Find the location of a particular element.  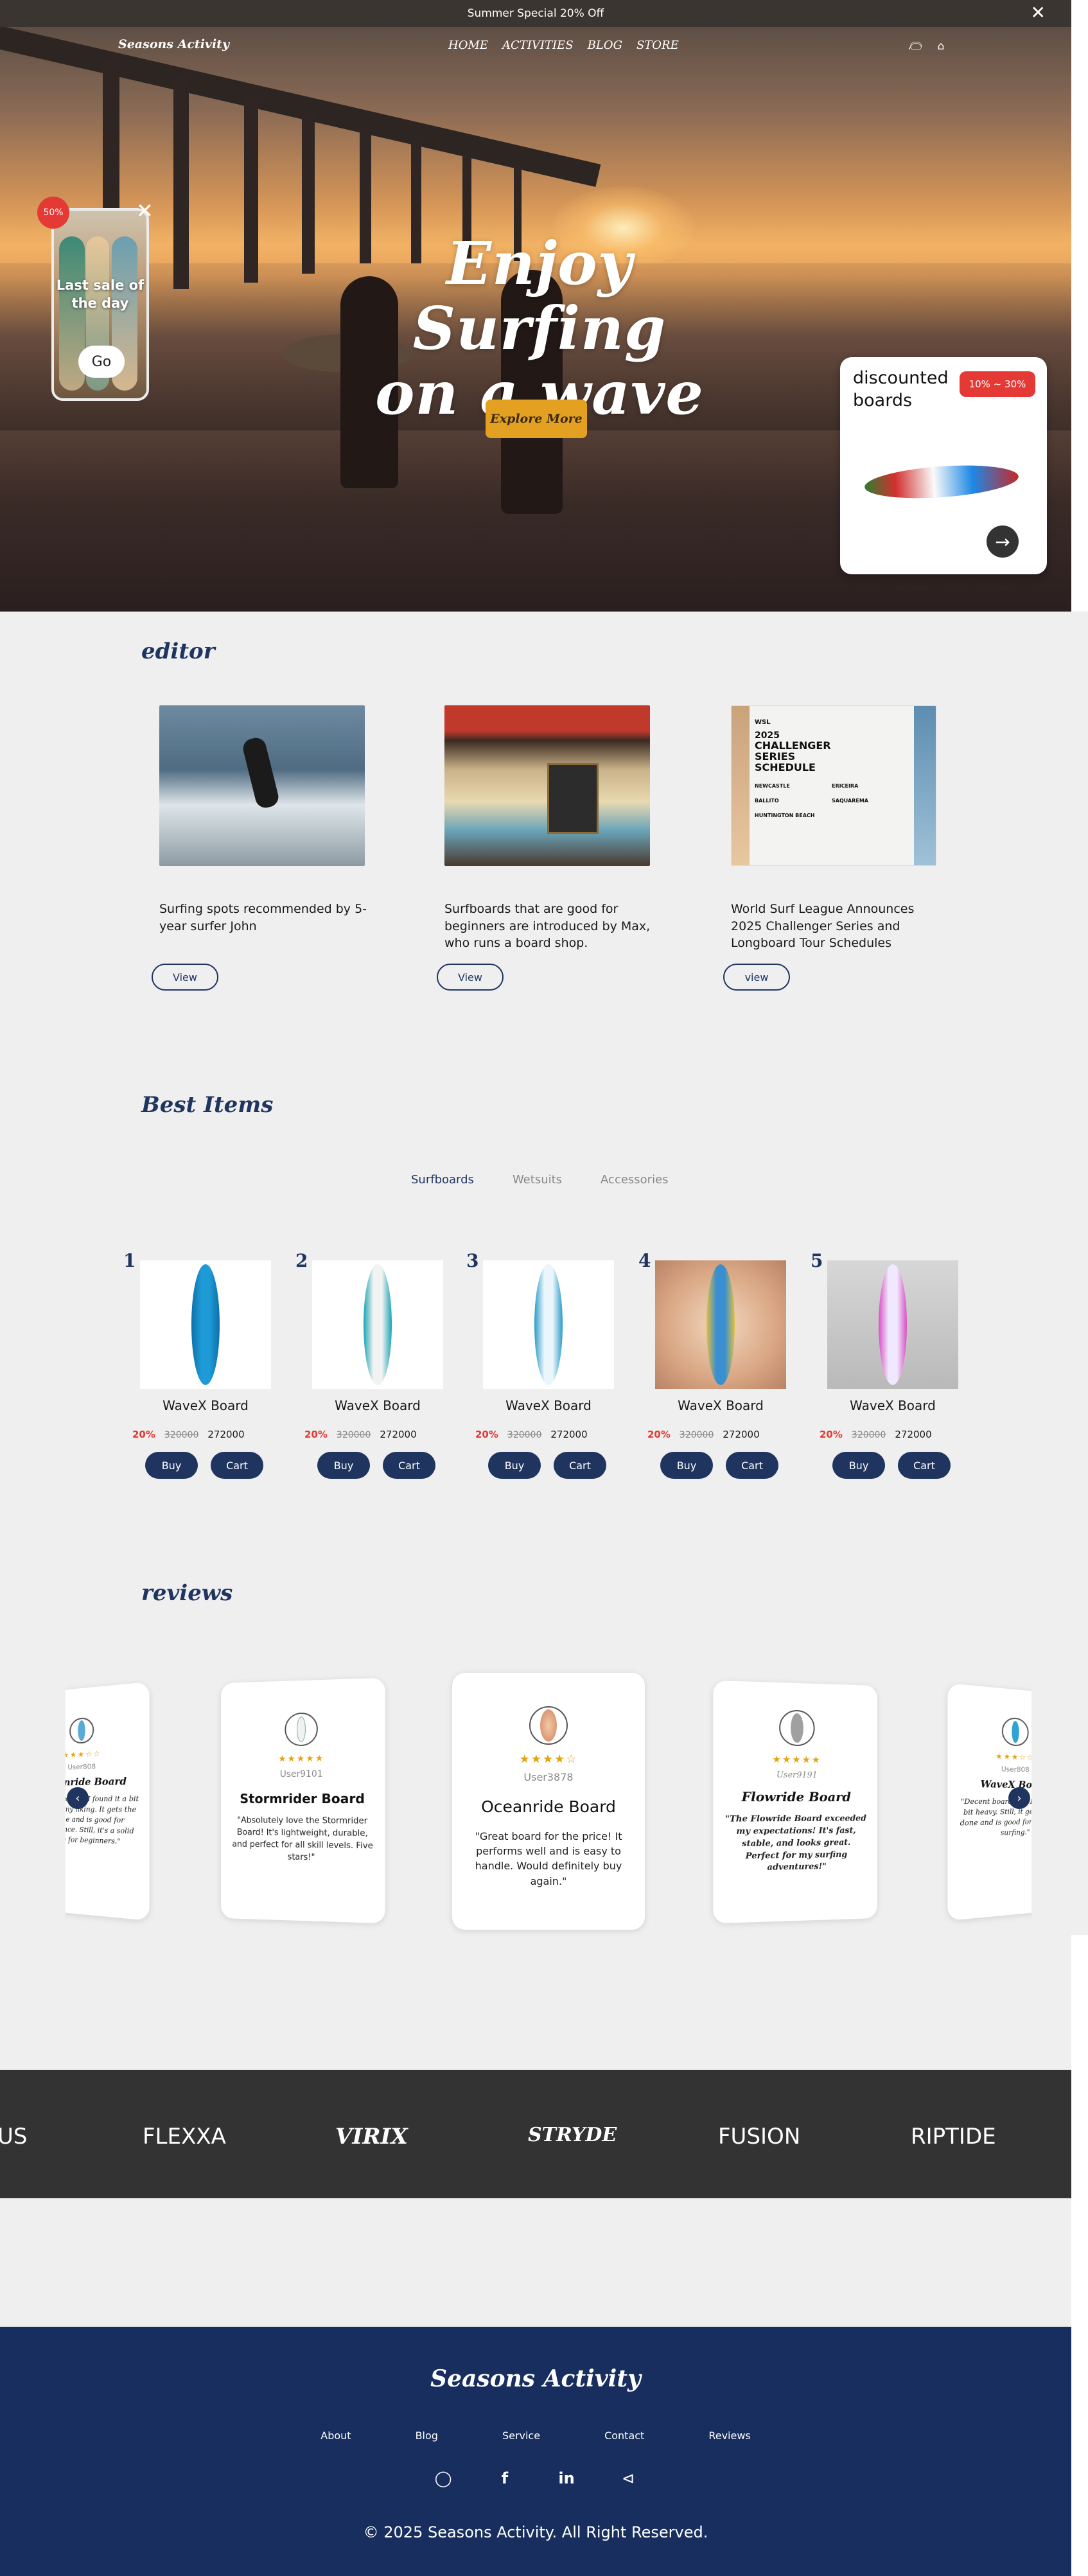

product-prices: 20% 320000 272000 is located at coordinates (889, 1435).